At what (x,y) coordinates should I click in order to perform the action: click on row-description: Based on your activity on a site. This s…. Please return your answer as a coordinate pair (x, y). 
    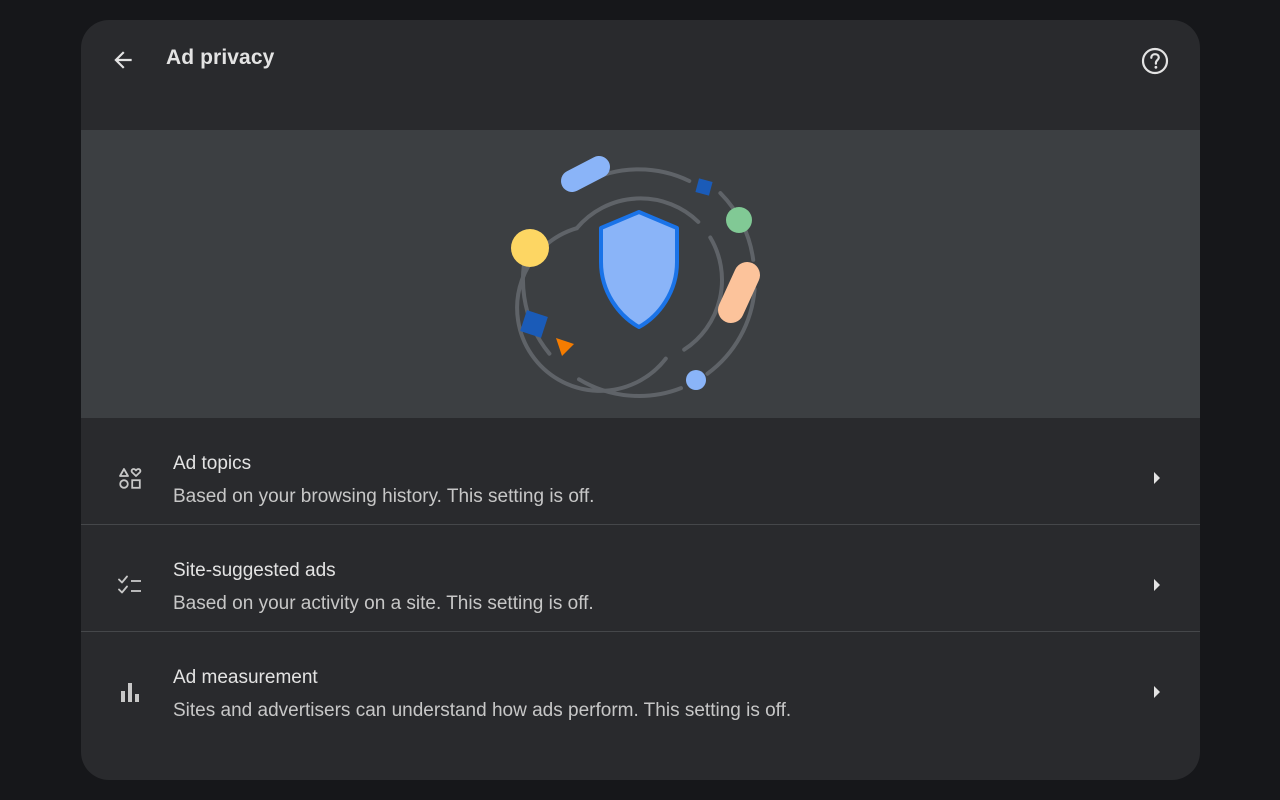
    Looking at the image, I should click on (383, 603).